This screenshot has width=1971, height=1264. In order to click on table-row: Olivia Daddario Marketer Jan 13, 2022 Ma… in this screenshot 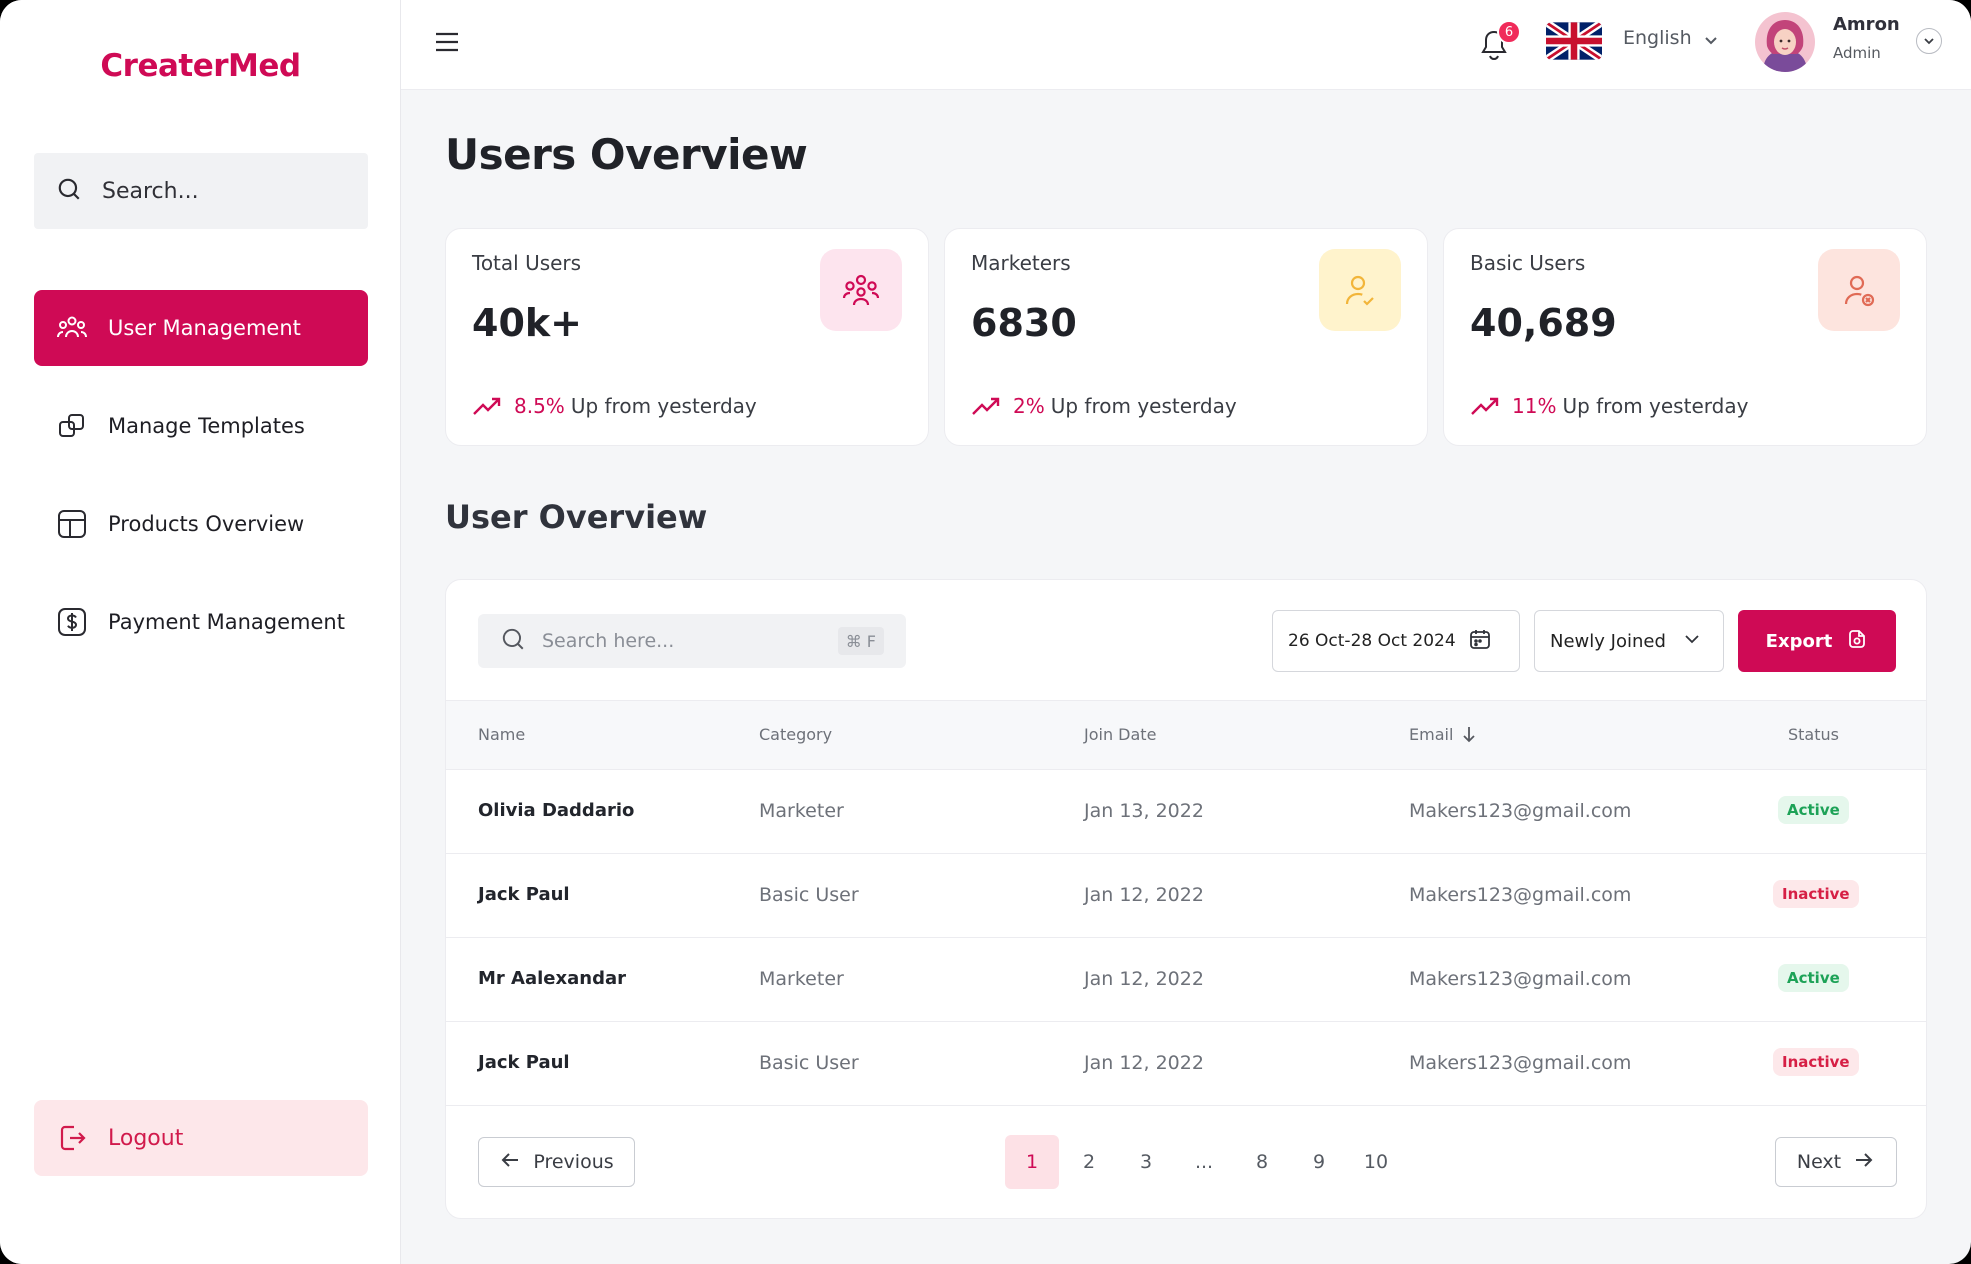, I will do `click(1186, 812)`.